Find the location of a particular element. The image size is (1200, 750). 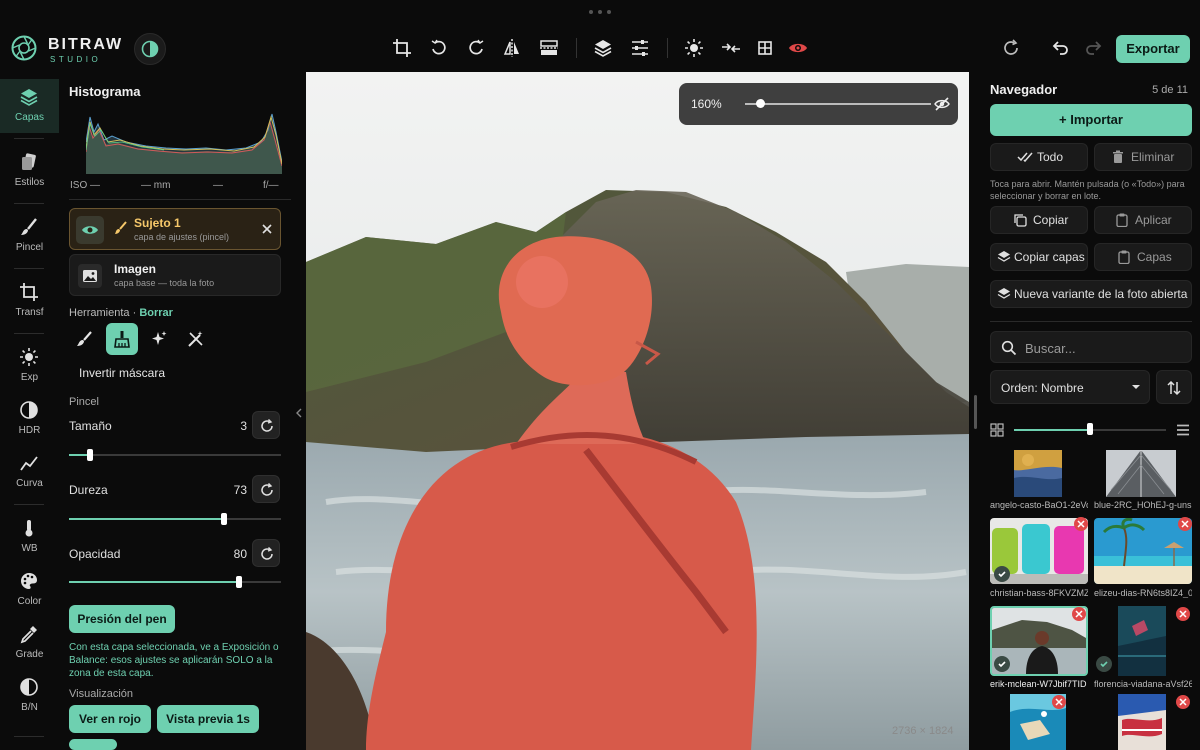

delete-button: Eliminar is located at coordinates (1143, 157).